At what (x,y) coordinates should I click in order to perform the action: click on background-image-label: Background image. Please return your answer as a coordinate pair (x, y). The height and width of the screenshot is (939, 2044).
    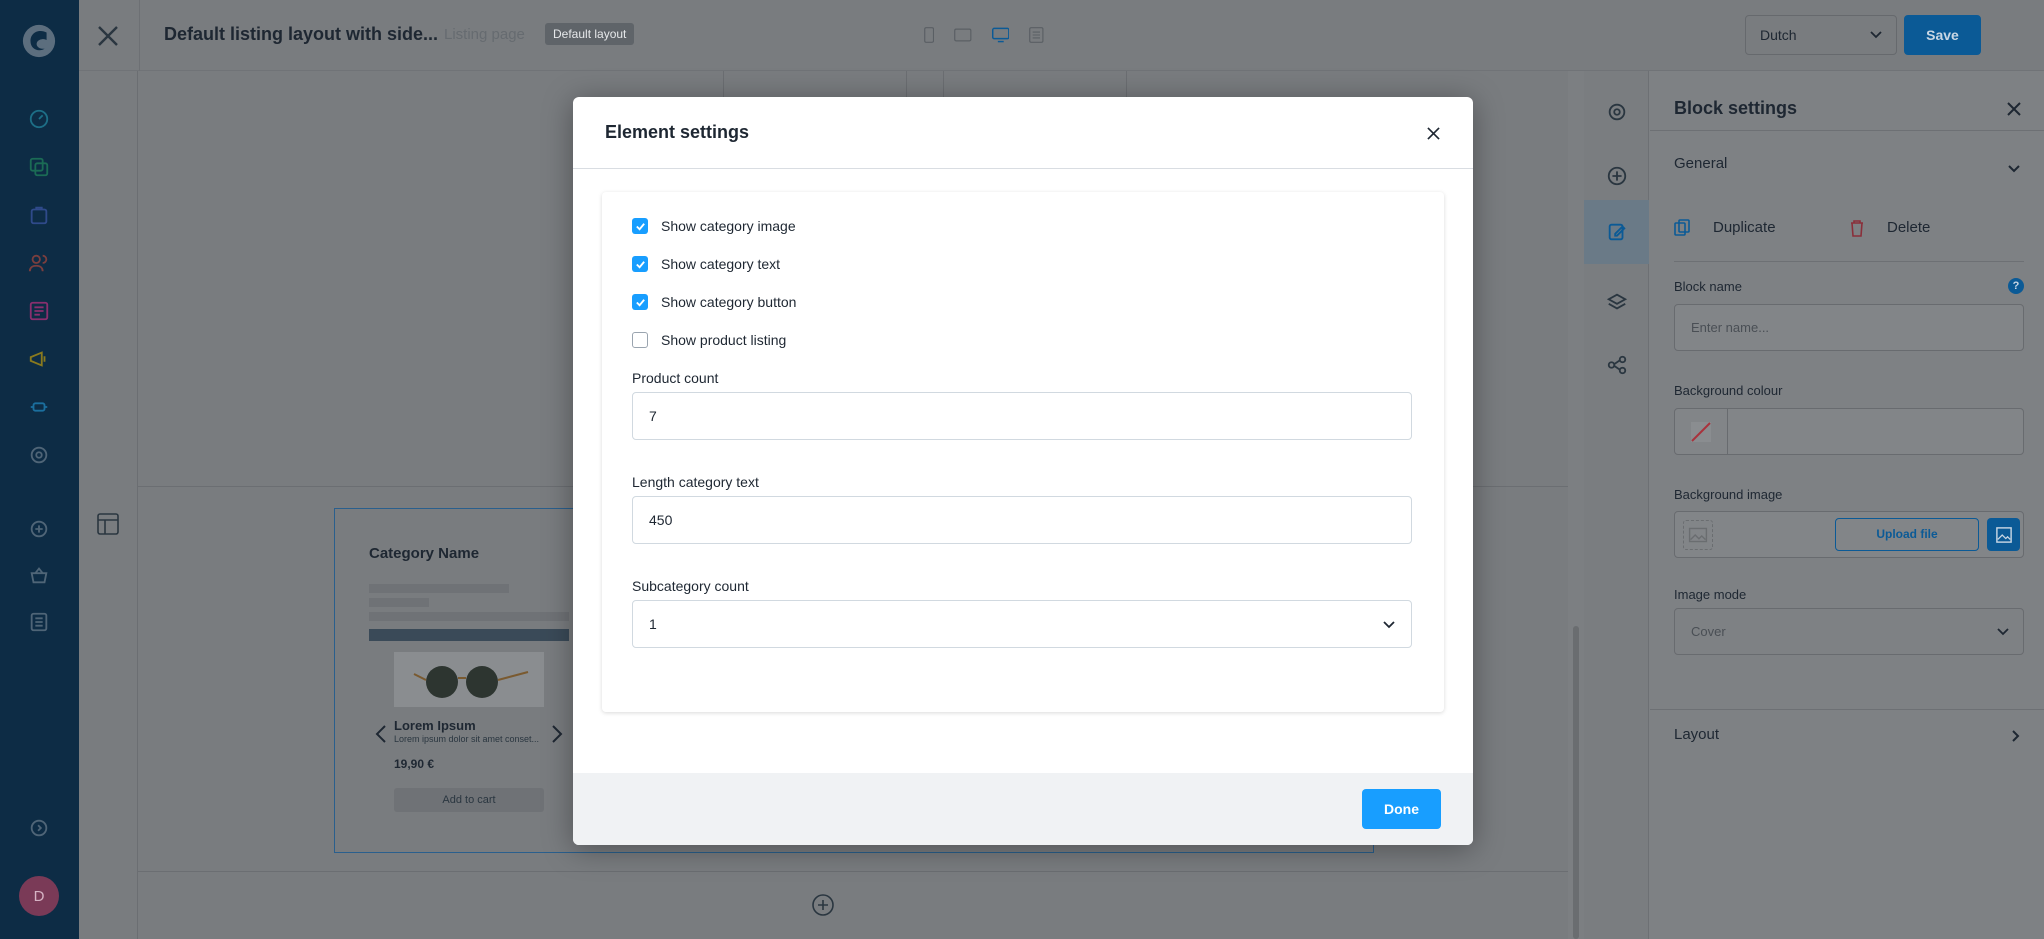
    Looking at the image, I should click on (1728, 494).